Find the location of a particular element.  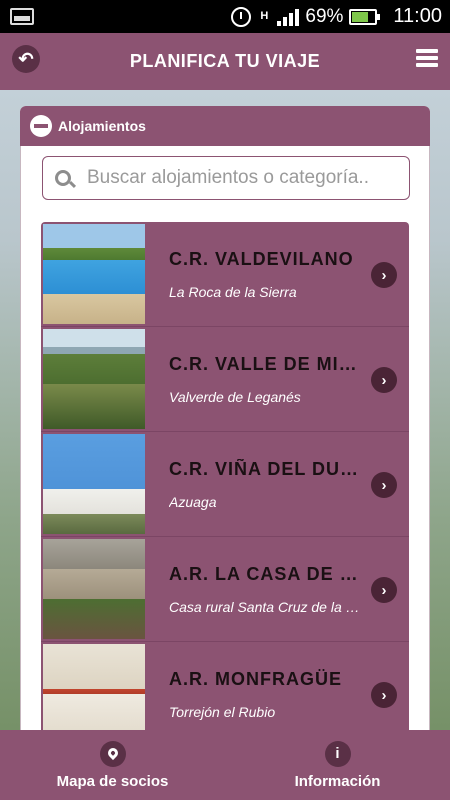

page-title: PLANIFICA TU VIAJE is located at coordinates (225, 61).